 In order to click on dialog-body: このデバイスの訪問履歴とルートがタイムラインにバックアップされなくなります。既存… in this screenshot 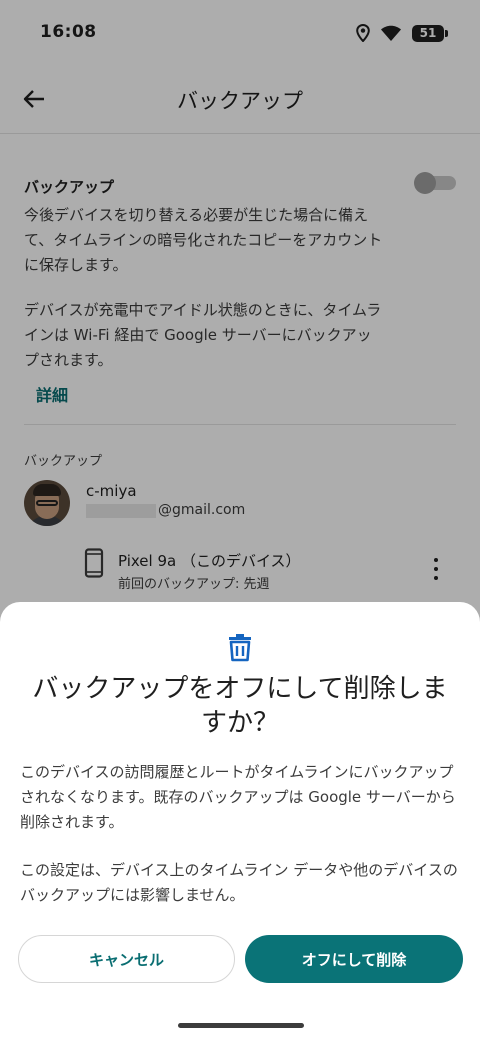, I will do `click(240, 834)`.